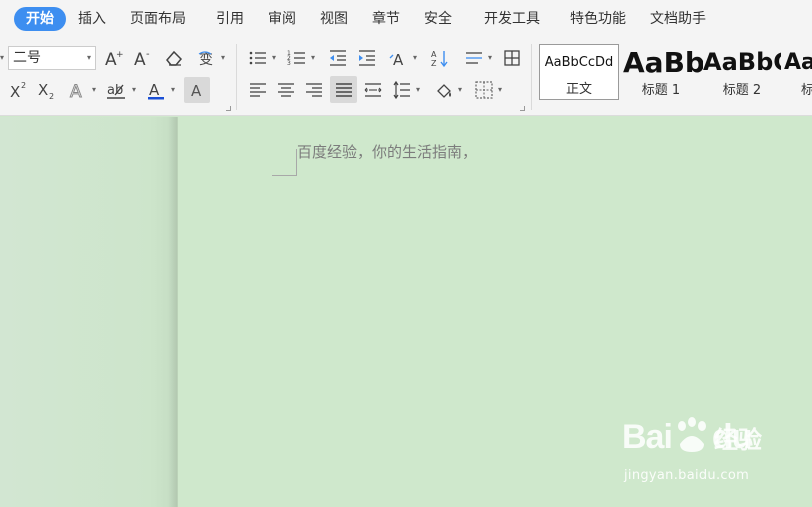 The image size is (812, 507). Describe the element at coordinates (92, 19) in the screenshot. I see `tab-insert: 插入` at that location.